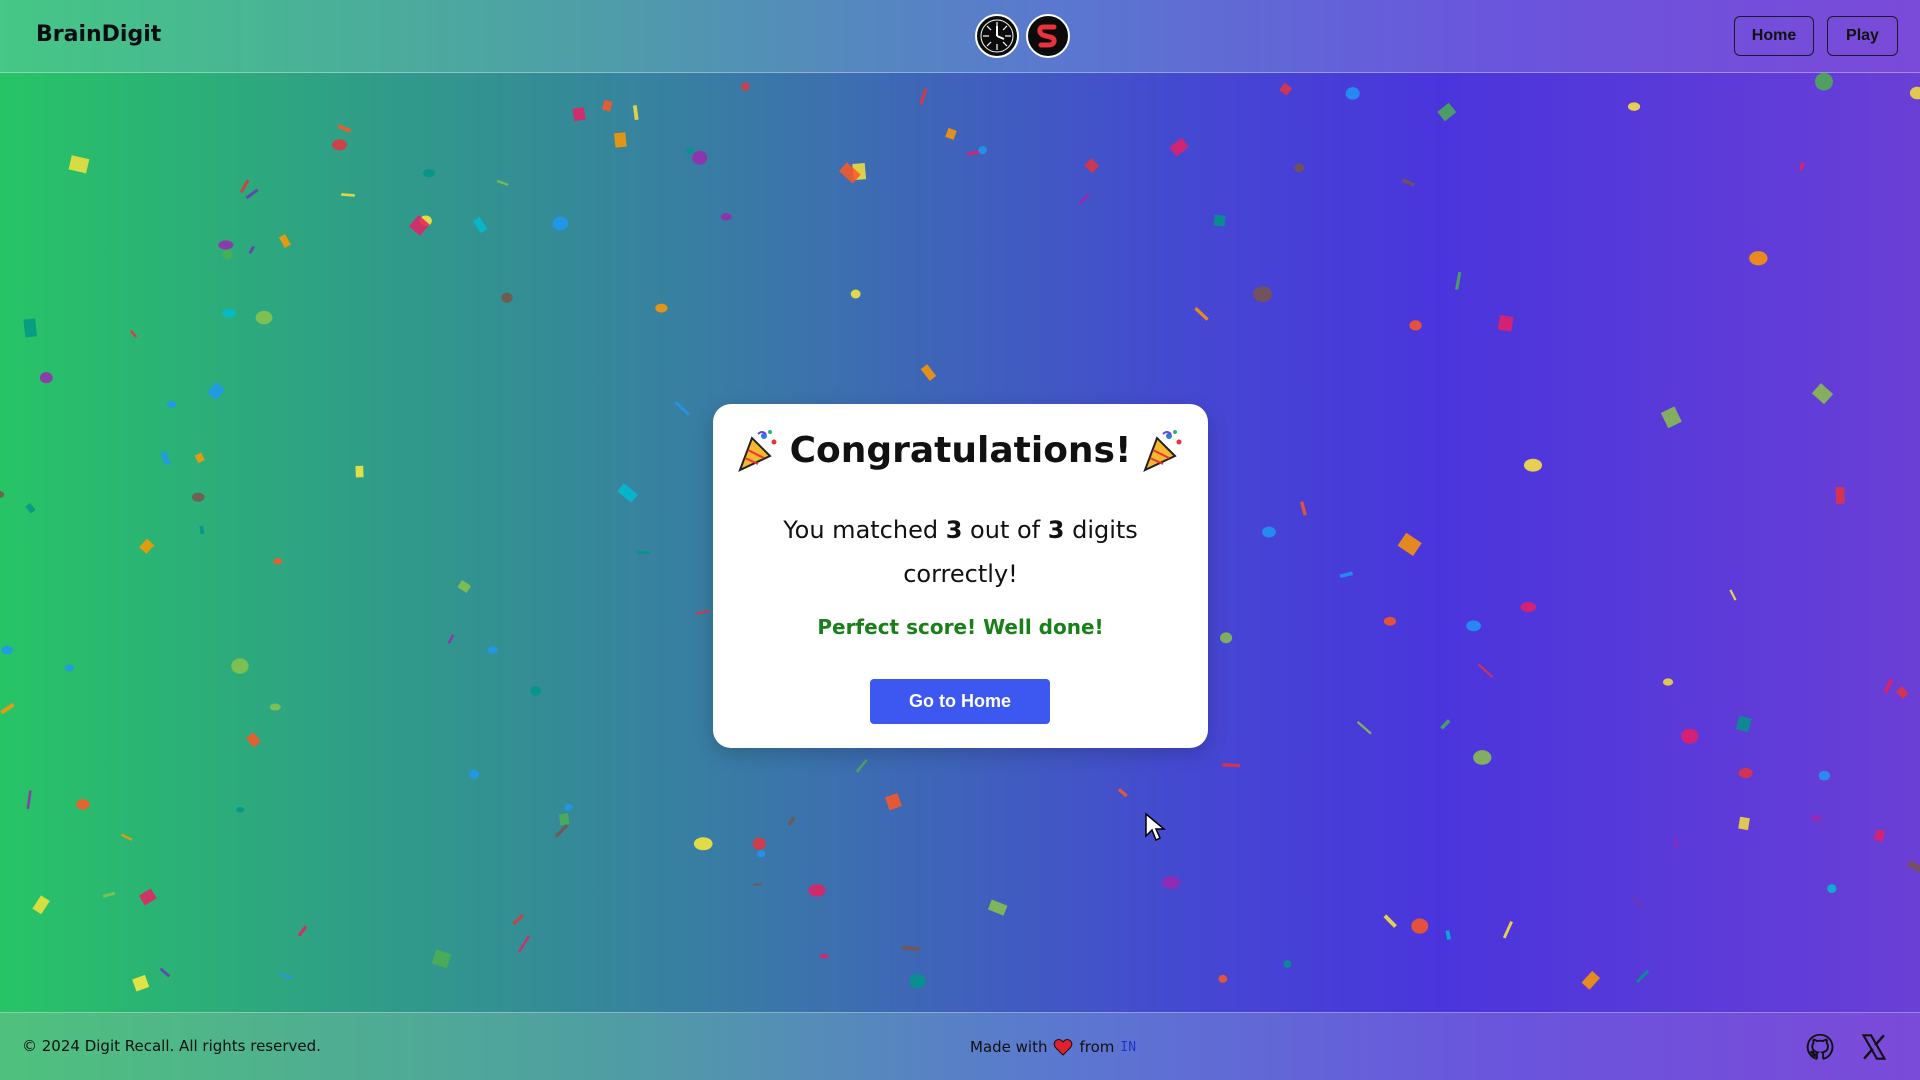  What do you see at coordinates (960, 450) in the screenshot?
I see `card-title-row: Congratulations!` at bounding box center [960, 450].